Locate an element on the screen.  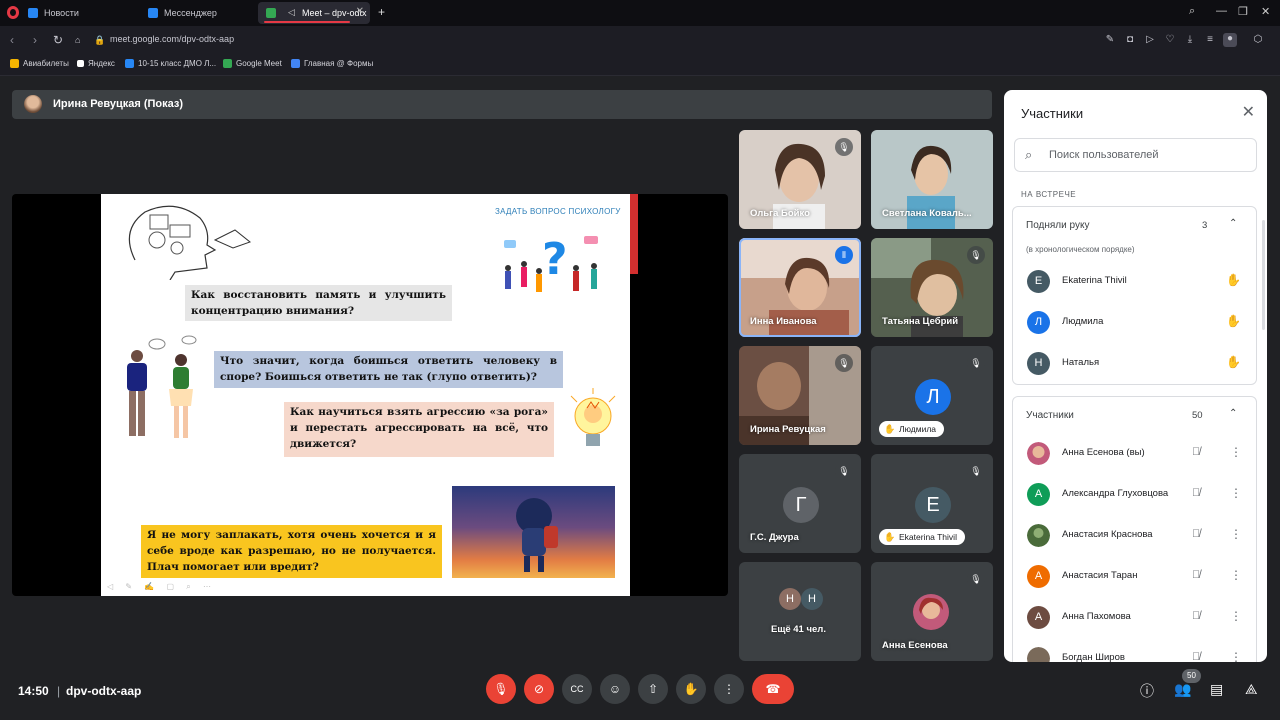
forward-icon: › is located at coordinates (35, 40).